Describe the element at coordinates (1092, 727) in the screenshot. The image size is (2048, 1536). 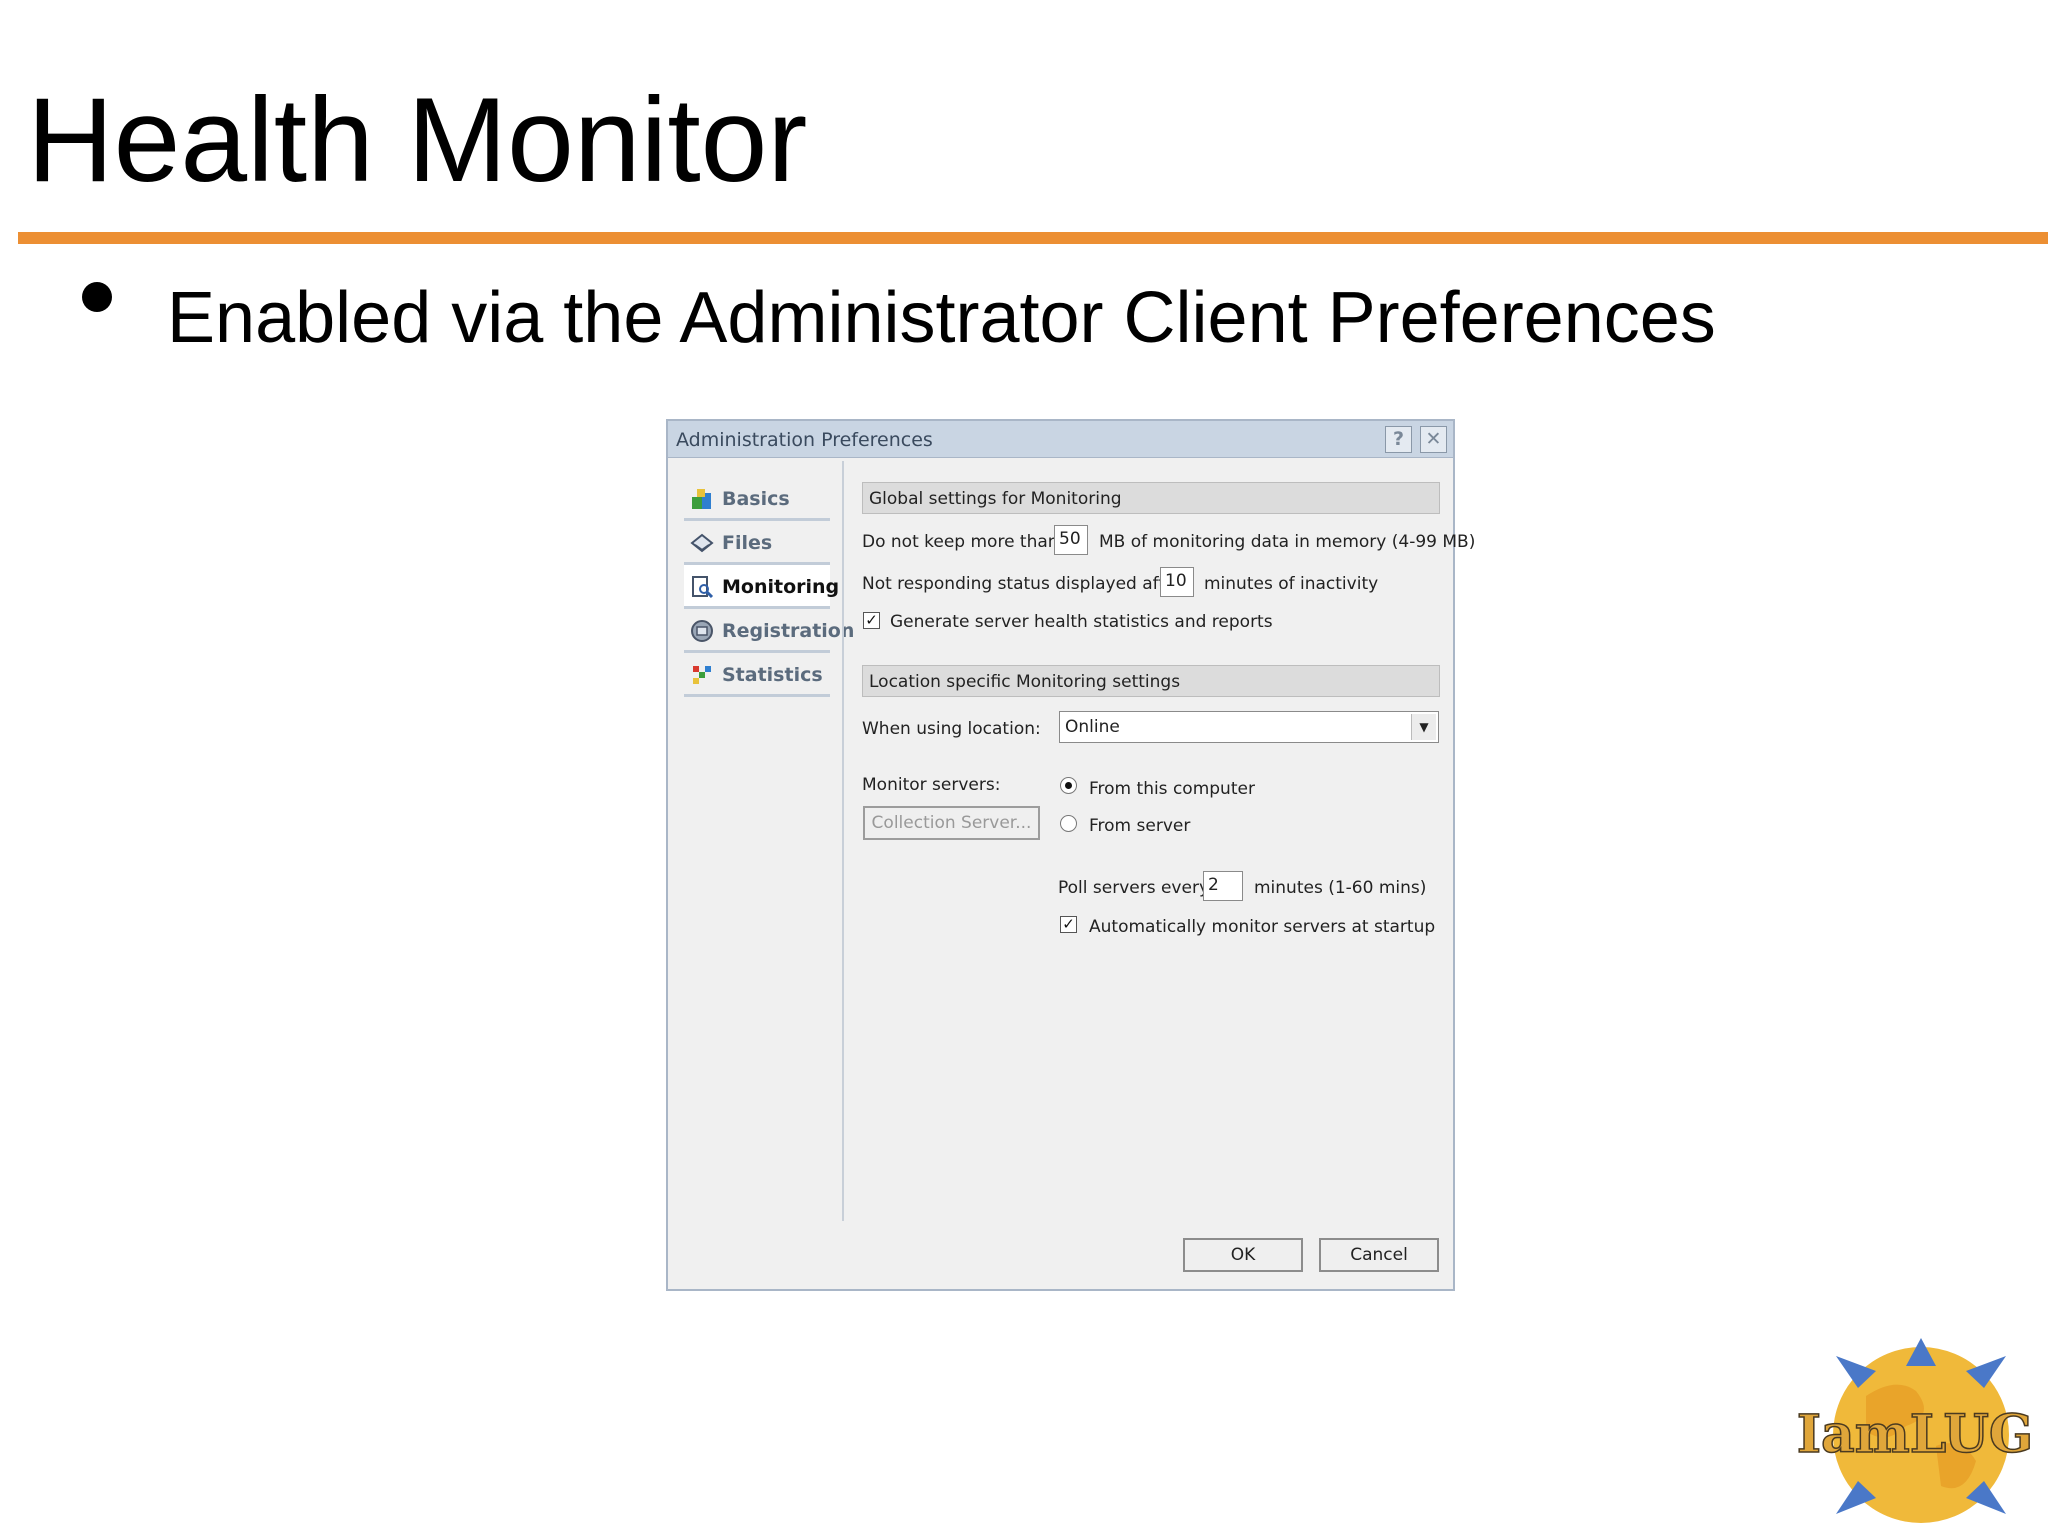
I see `location-value: Online` at that location.